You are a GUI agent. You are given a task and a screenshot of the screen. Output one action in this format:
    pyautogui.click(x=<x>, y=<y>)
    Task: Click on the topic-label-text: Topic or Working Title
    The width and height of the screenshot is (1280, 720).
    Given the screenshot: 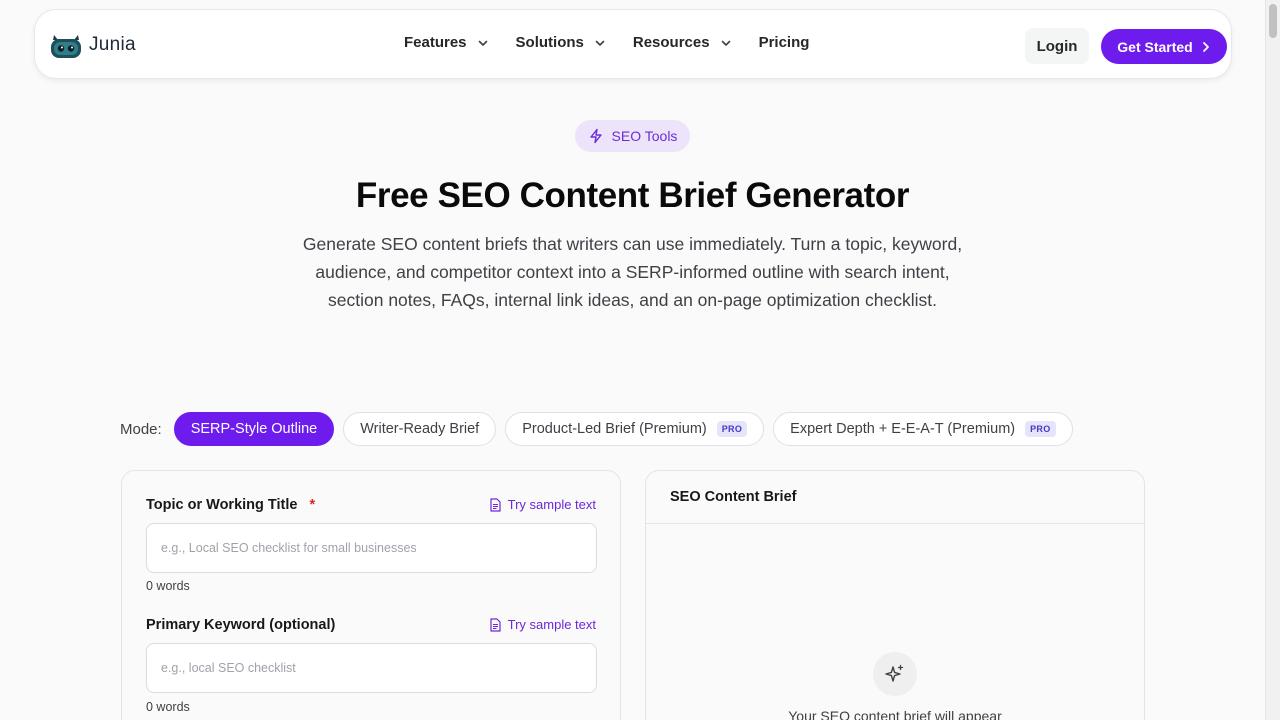 What is the action you would take?
    pyautogui.click(x=222, y=505)
    